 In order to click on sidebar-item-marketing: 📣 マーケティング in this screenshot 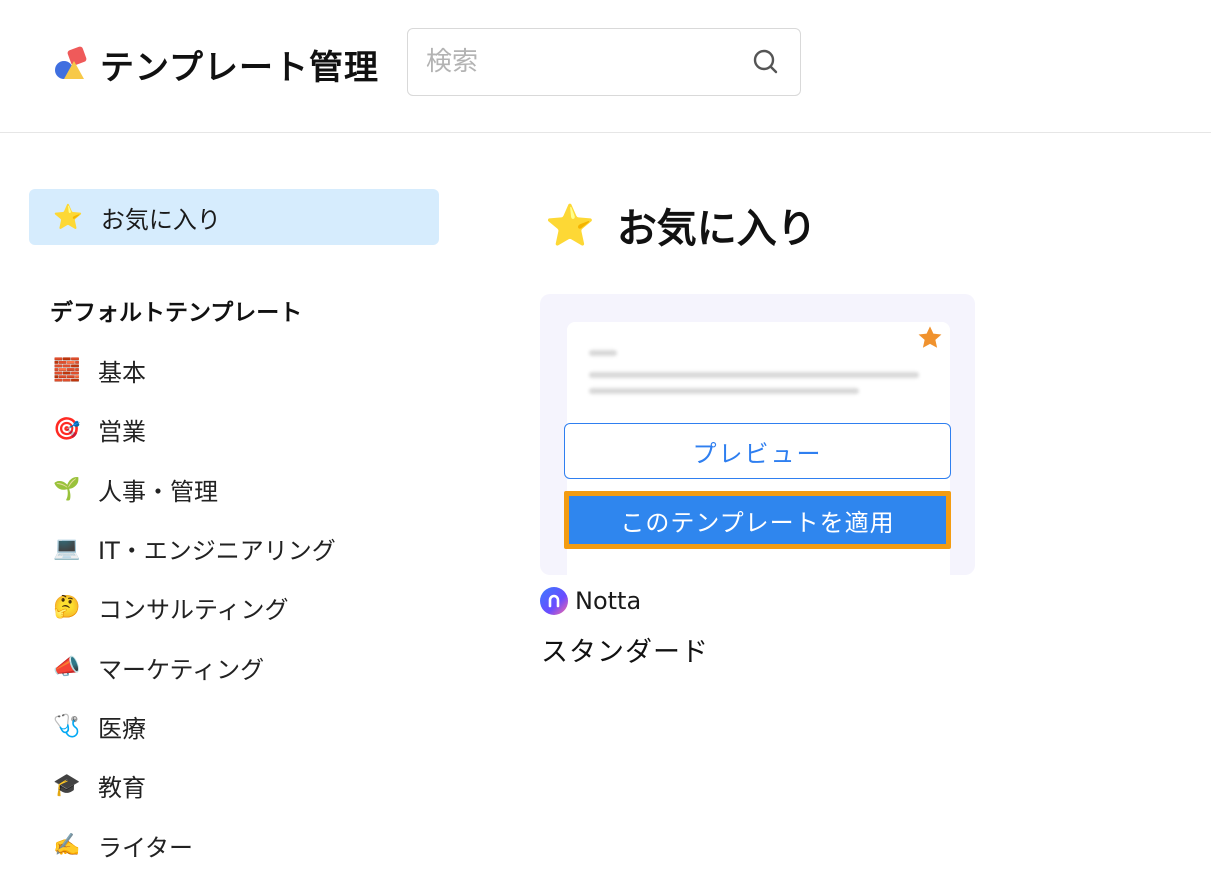, I will do `click(234, 666)`.